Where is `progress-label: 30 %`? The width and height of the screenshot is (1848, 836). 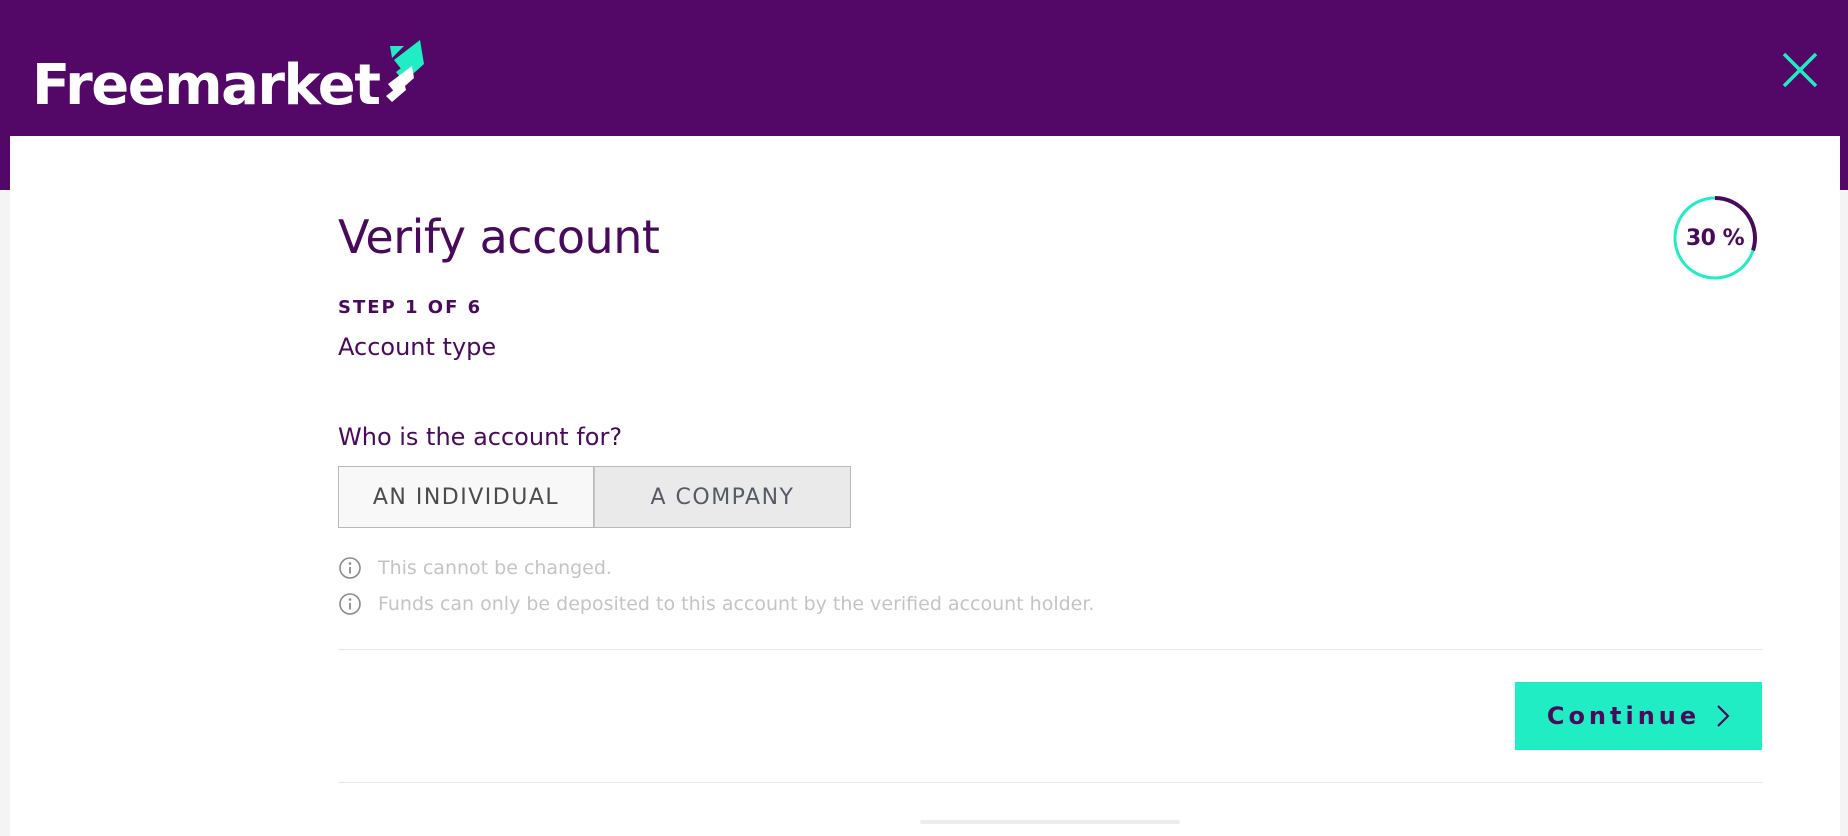 progress-label: 30 % is located at coordinates (1715, 238).